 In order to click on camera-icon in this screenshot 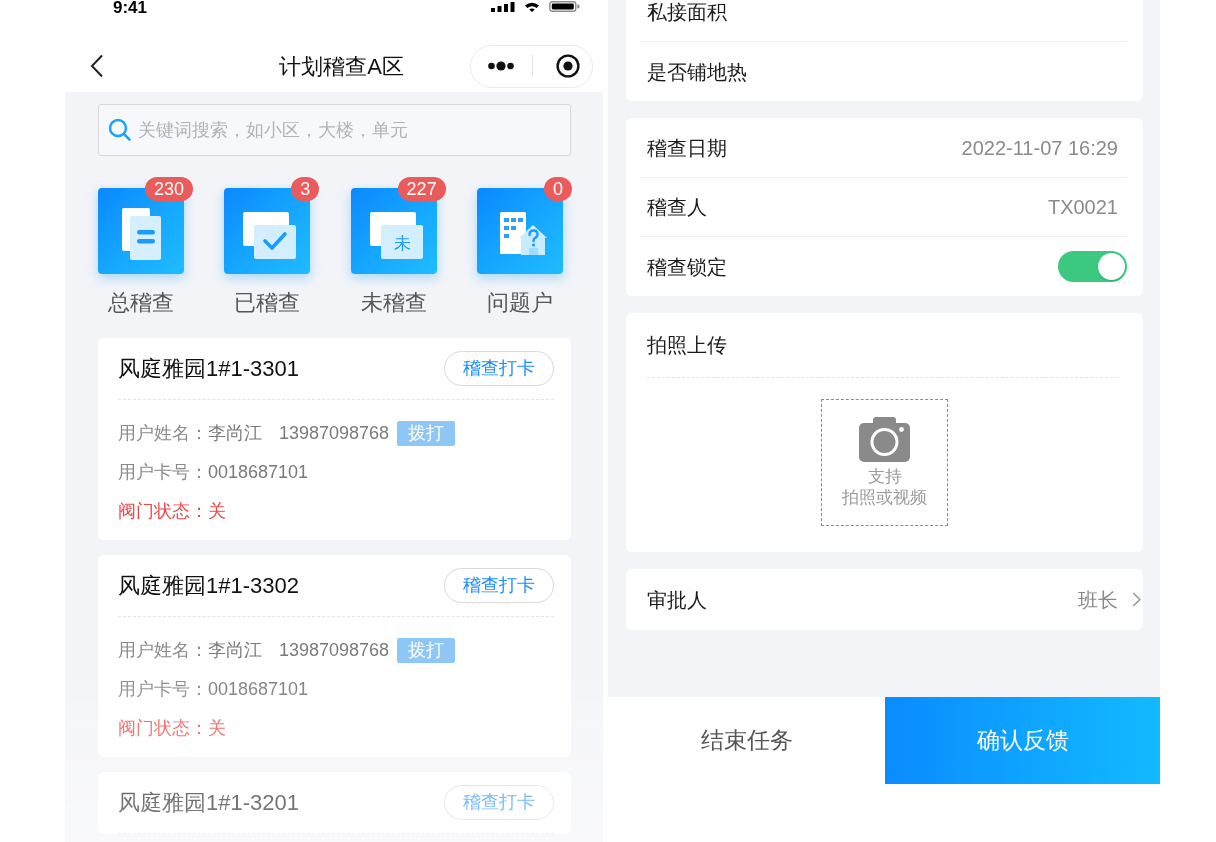, I will do `click(884, 439)`.